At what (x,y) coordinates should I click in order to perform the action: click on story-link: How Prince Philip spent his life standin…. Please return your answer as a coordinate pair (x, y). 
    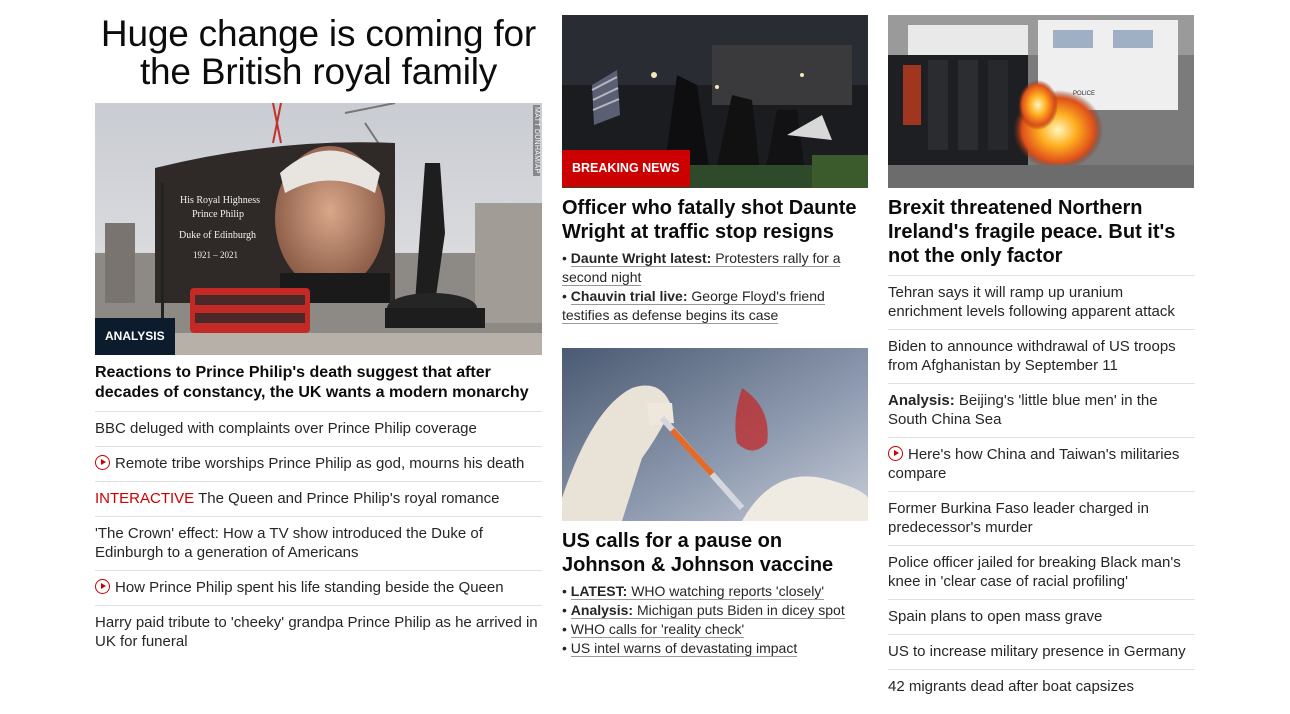
    Looking at the image, I should click on (309, 587).